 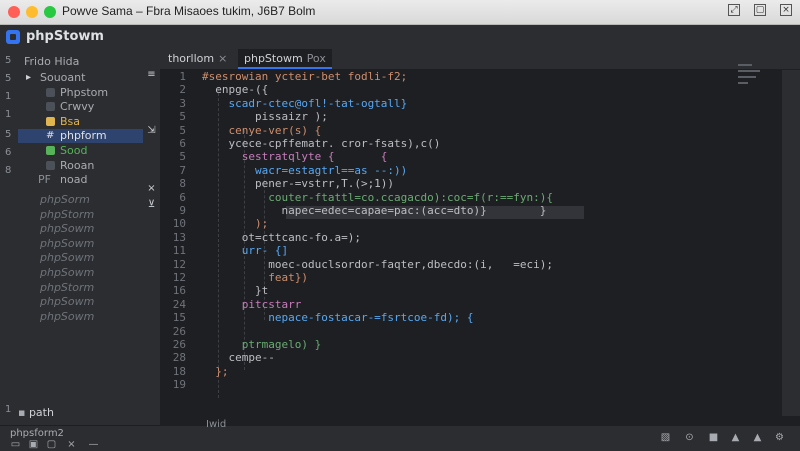 I want to click on code-line: wacr=estagtrl==as --:)), so click(x=304, y=170).